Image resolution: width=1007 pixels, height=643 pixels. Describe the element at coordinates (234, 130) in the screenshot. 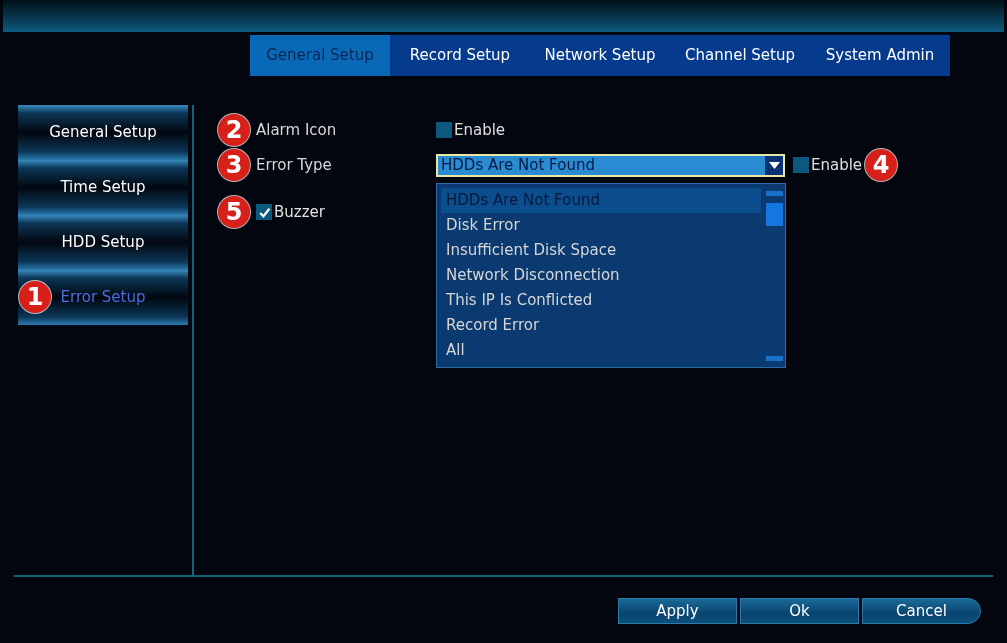

I see `callout-badge: 2` at that location.